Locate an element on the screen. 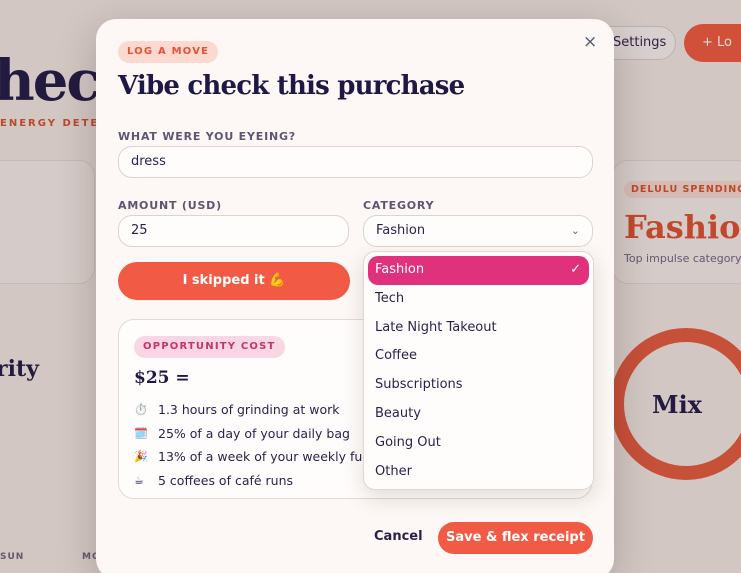  cancel-button: Cancel is located at coordinates (398, 536).